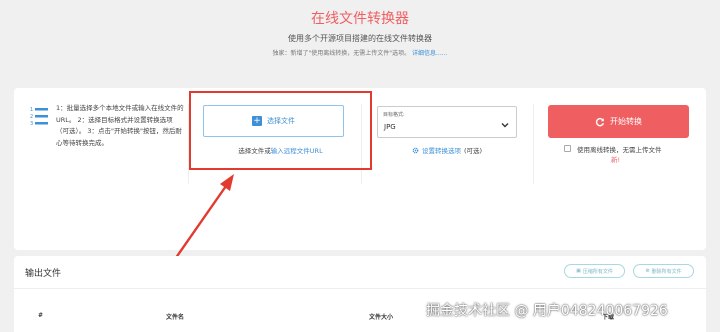 The image size is (720, 332). What do you see at coordinates (43, 274) in the screenshot?
I see `output-title: 输出文件` at bounding box center [43, 274].